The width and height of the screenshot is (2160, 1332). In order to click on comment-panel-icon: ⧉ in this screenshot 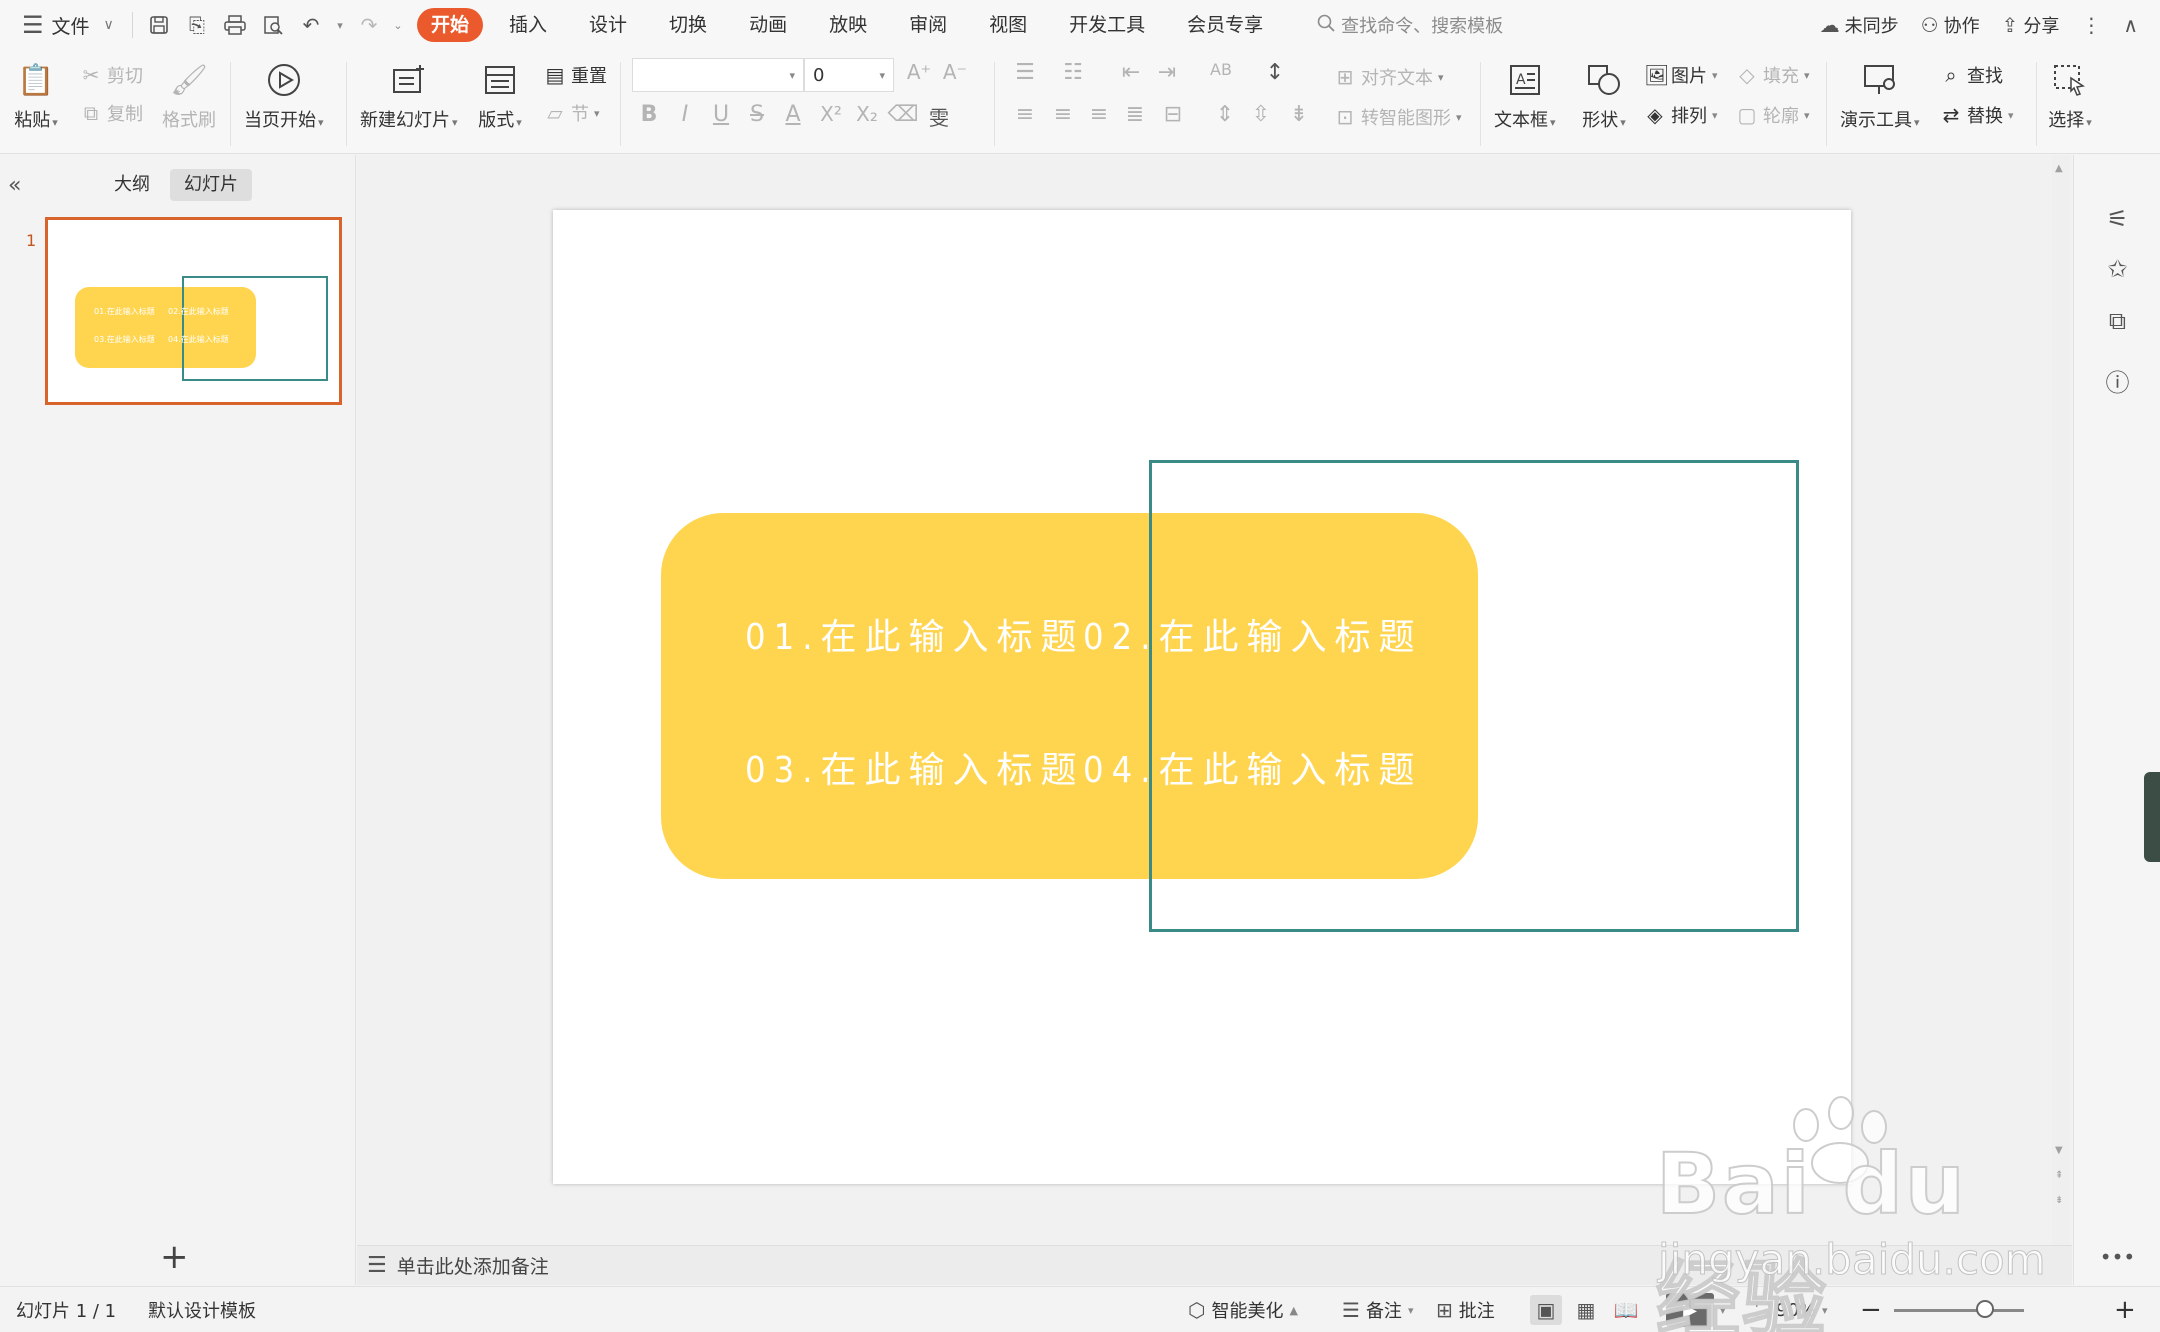, I will do `click(2117, 321)`.